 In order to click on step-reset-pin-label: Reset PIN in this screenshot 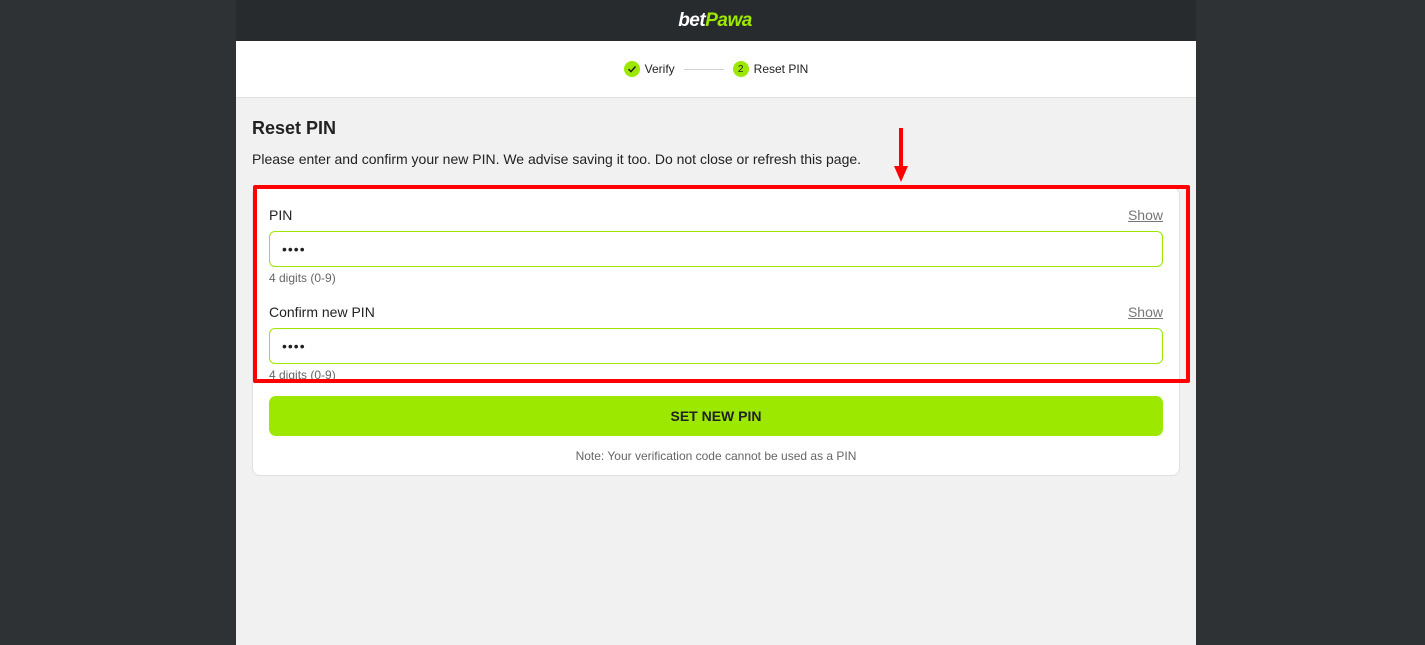, I will do `click(781, 69)`.